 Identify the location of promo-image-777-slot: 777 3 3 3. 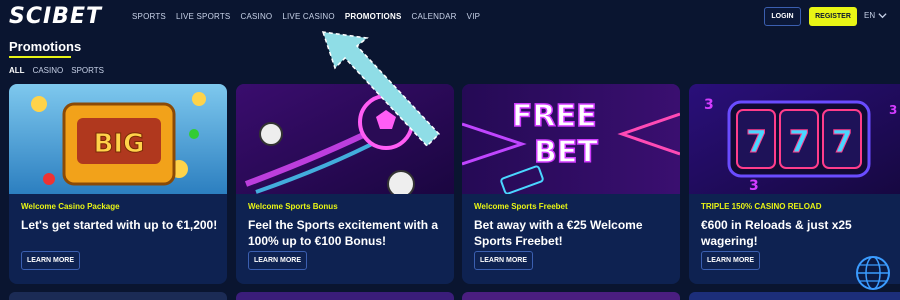
(794, 139).